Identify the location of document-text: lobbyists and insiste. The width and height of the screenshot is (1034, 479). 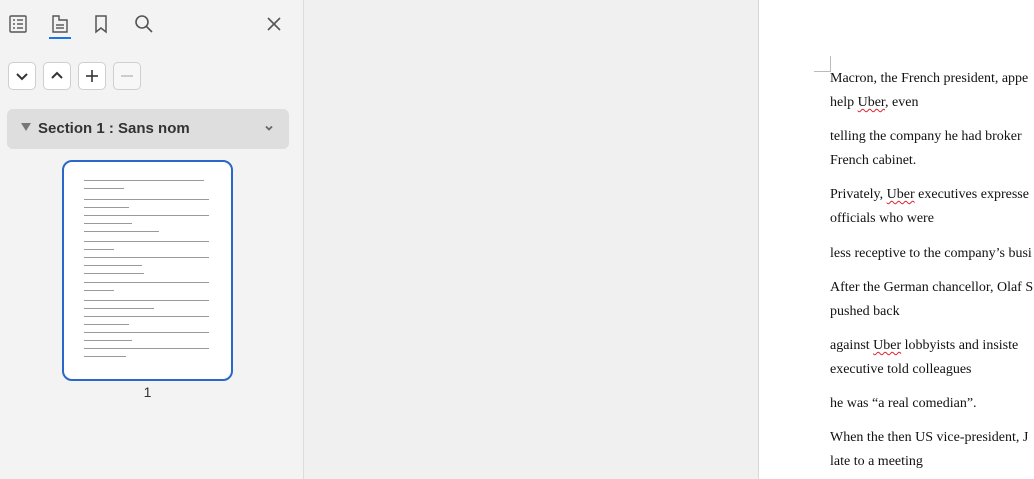
(960, 345).